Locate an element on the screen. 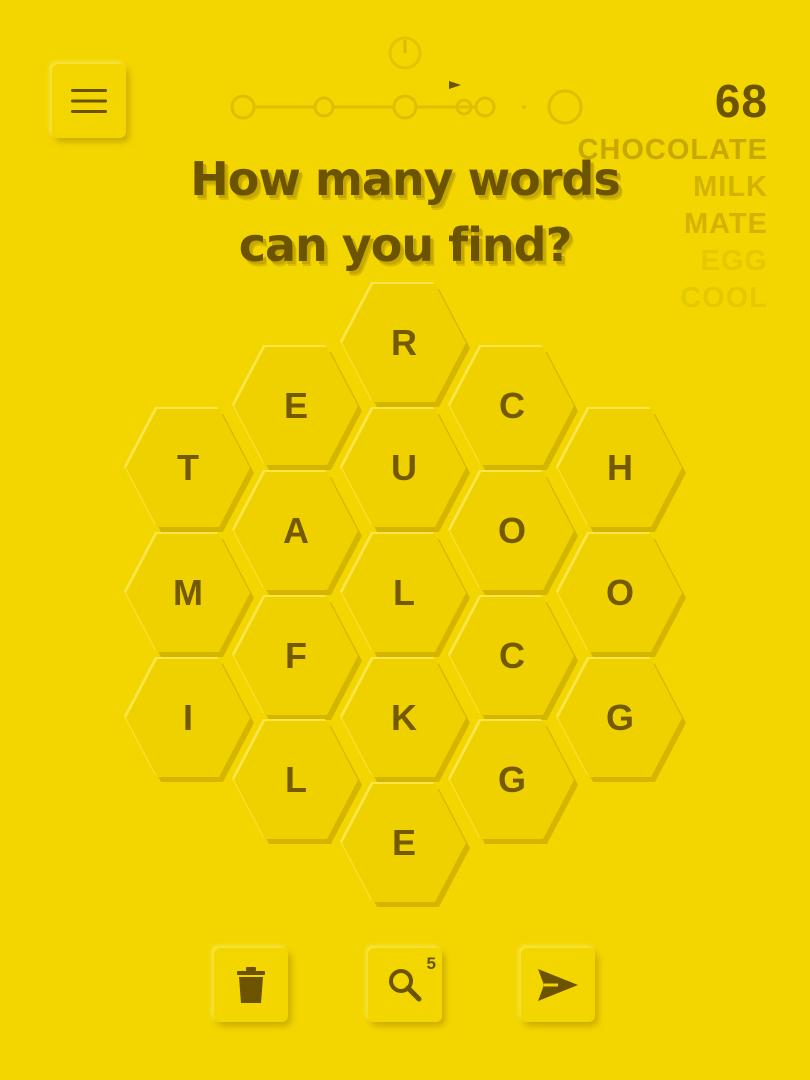 The width and height of the screenshot is (810, 1080). hint-button: 5 is located at coordinates (405, 985).